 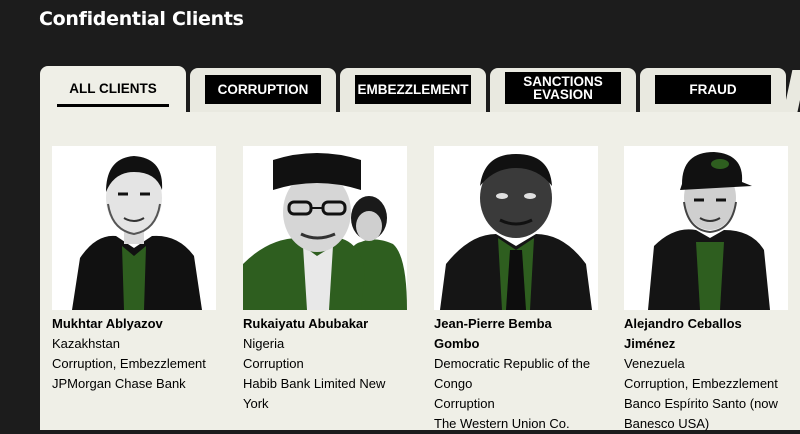 I want to click on tab-label: FRAUD, so click(x=713, y=89).